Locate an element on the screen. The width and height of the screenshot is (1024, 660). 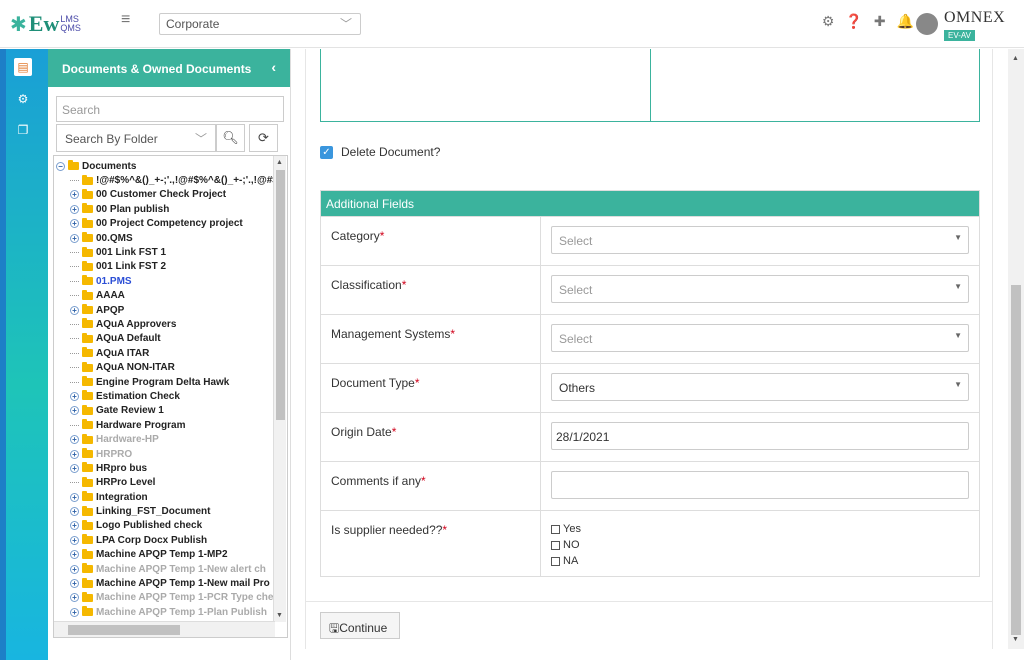
tree-horizontal-scrollbar is located at coordinates (164, 629).